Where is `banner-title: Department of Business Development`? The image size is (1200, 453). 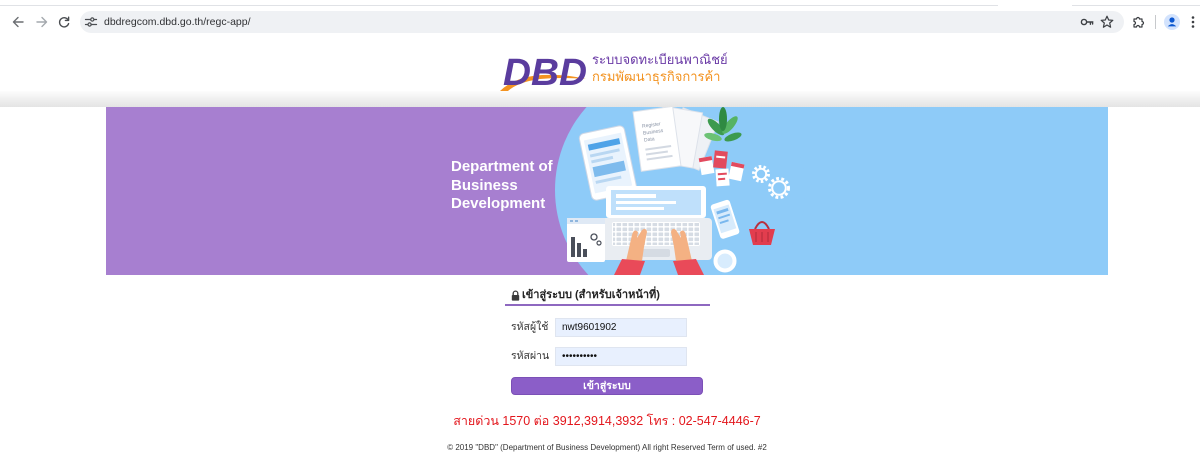 banner-title: Department of Business Development is located at coordinates (502, 186).